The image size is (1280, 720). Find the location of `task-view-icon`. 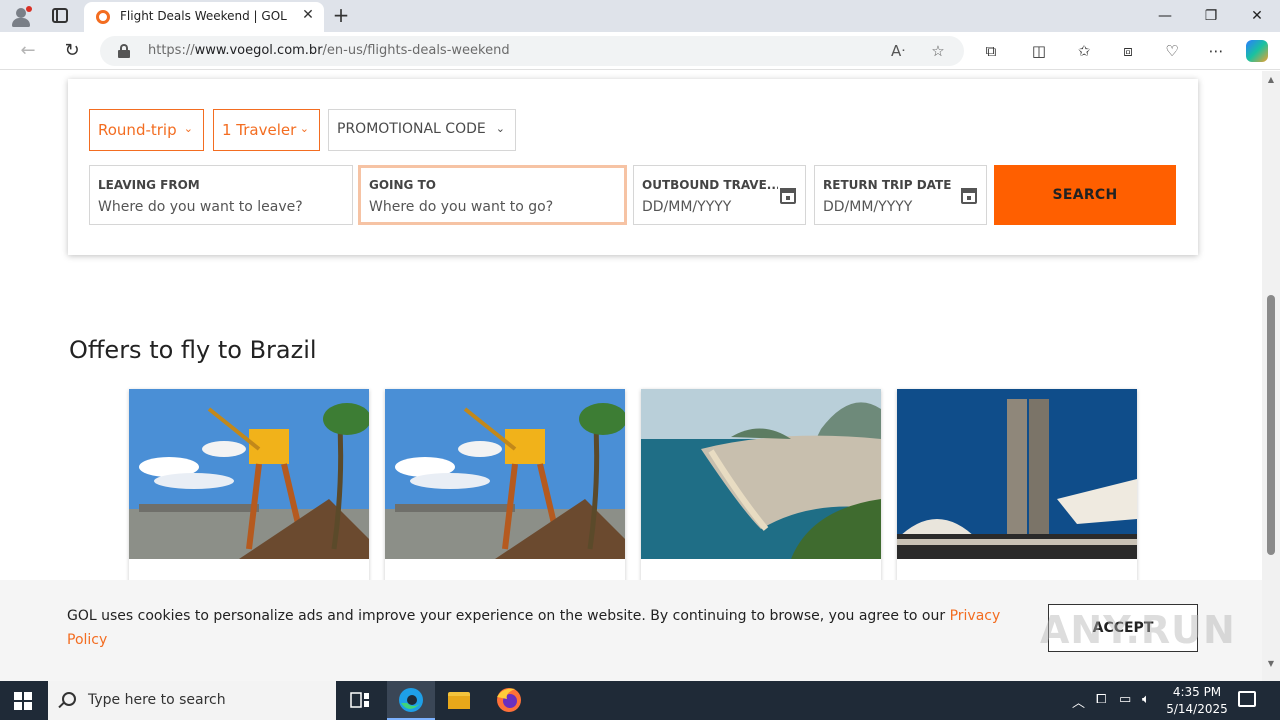

task-view-icon is located at coordinates (360, 700).